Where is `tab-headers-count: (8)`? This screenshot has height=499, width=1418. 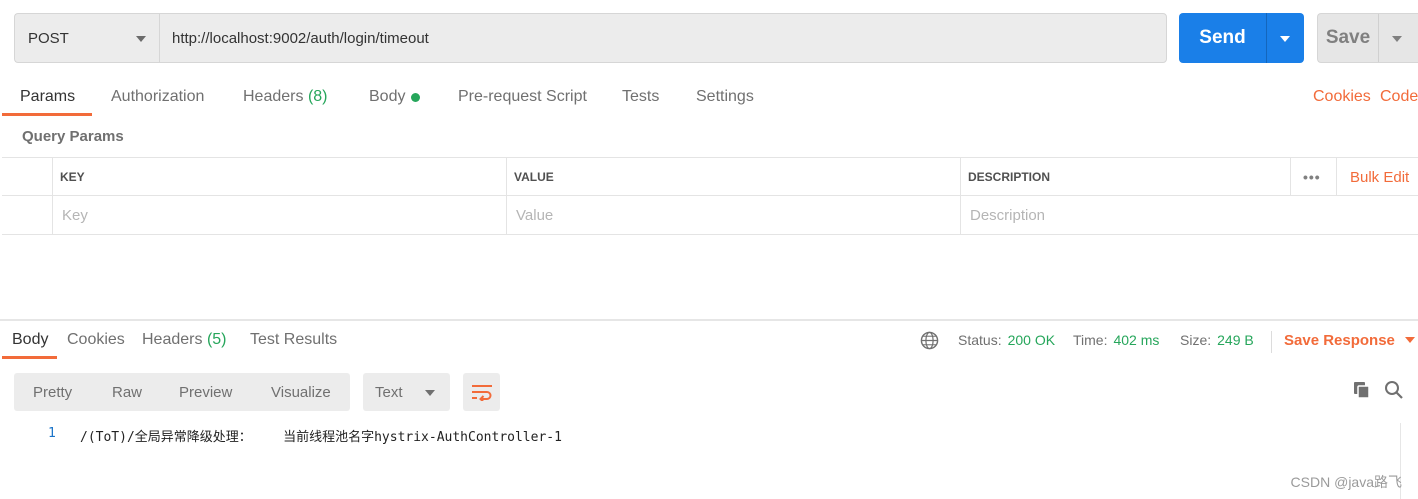
tab-headers-count: (8) is located at coordinates (317, 96).